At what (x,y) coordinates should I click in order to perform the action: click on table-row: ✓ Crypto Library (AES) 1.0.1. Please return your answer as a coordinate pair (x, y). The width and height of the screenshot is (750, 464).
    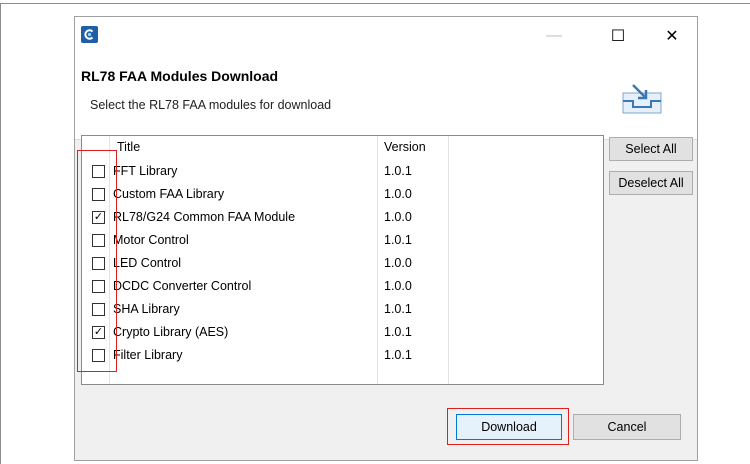
    Looking at the image, I should click on (342, 333).